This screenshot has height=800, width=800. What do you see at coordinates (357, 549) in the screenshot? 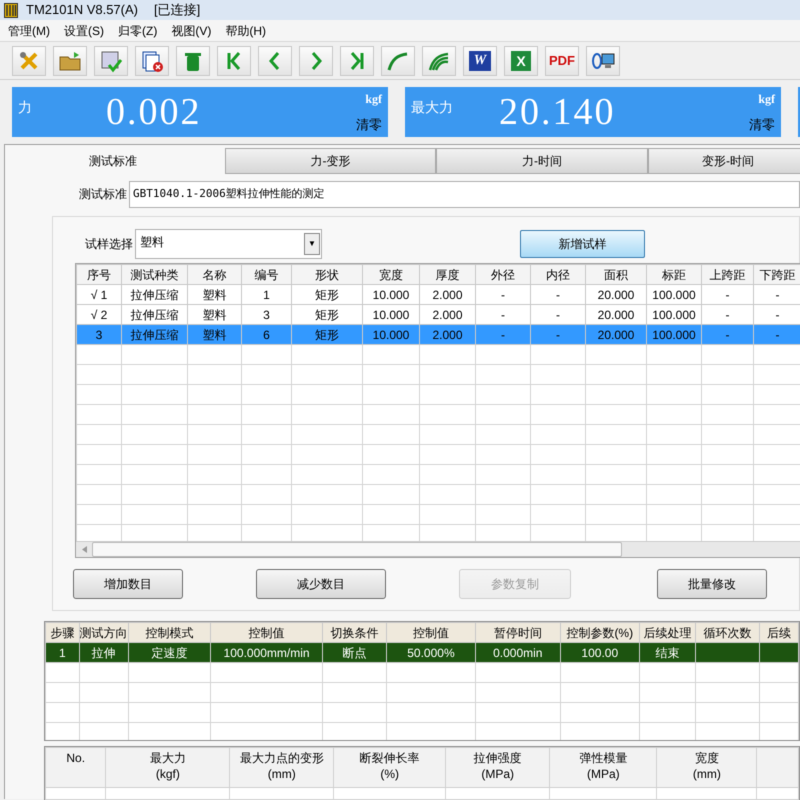
I see `scrollbar-thumb` at bounding box center [357, 549].